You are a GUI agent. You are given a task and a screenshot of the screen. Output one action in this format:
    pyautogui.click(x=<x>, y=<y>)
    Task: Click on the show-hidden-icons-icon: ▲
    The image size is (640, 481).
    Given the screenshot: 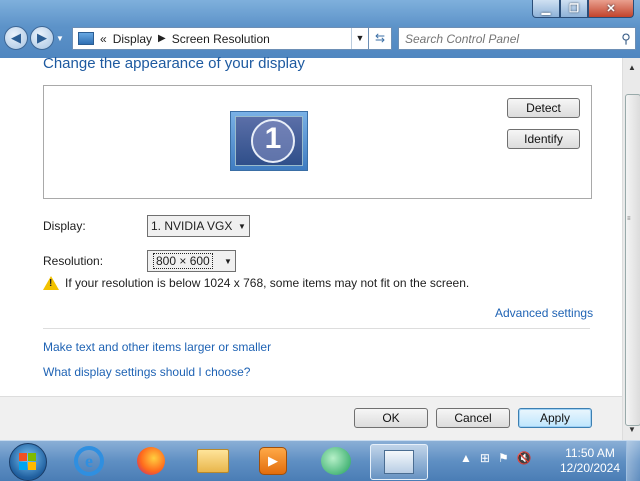 What is the action you would take?
    pyautogui.click(x=466, y=458)
    